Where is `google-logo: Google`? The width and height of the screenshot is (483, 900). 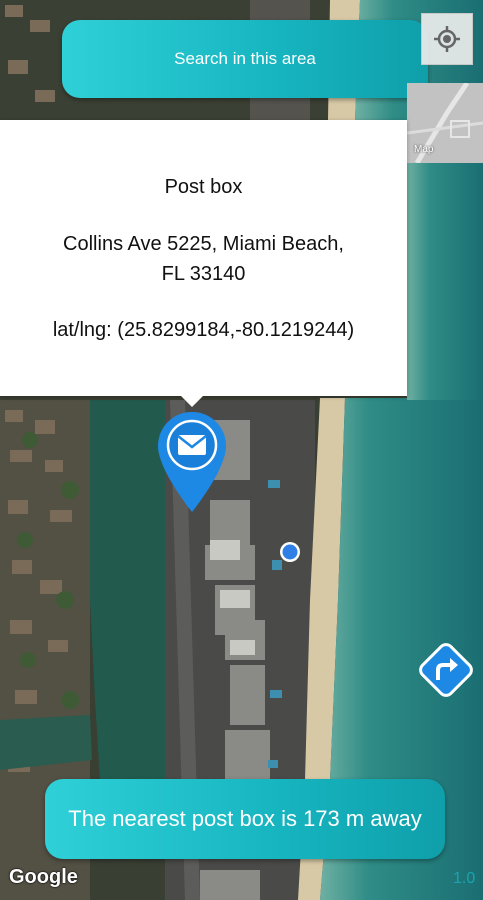
google-logo: Google is located at coordinates (43, 877).